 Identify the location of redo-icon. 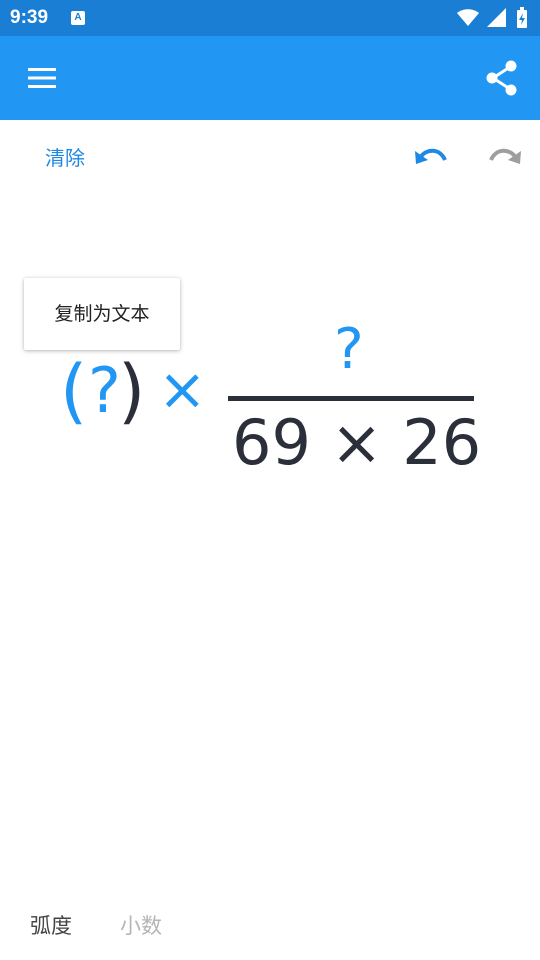
(505, 156).